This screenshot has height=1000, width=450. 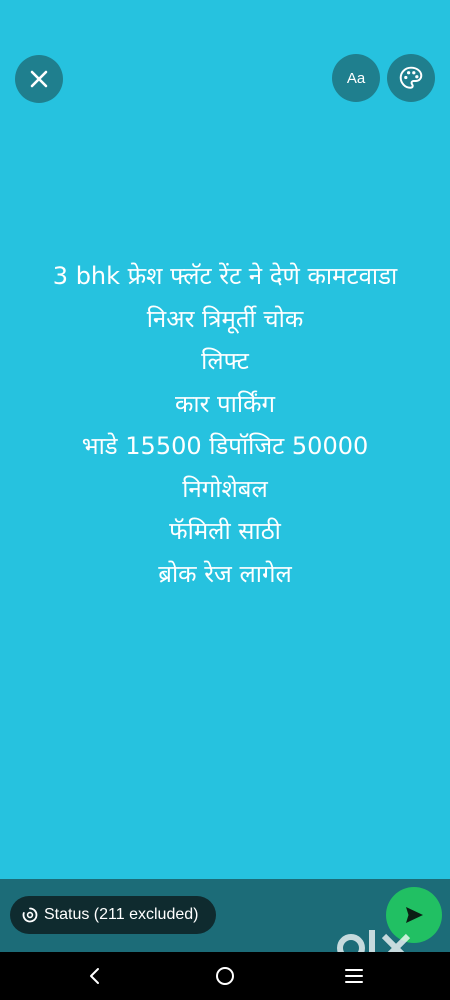 I want to click on recents-icon, so click(x=354, y=976).